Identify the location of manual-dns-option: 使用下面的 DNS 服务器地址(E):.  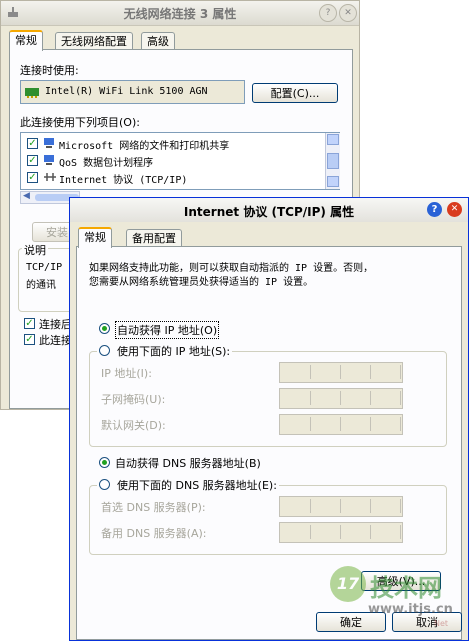
(188, 485).